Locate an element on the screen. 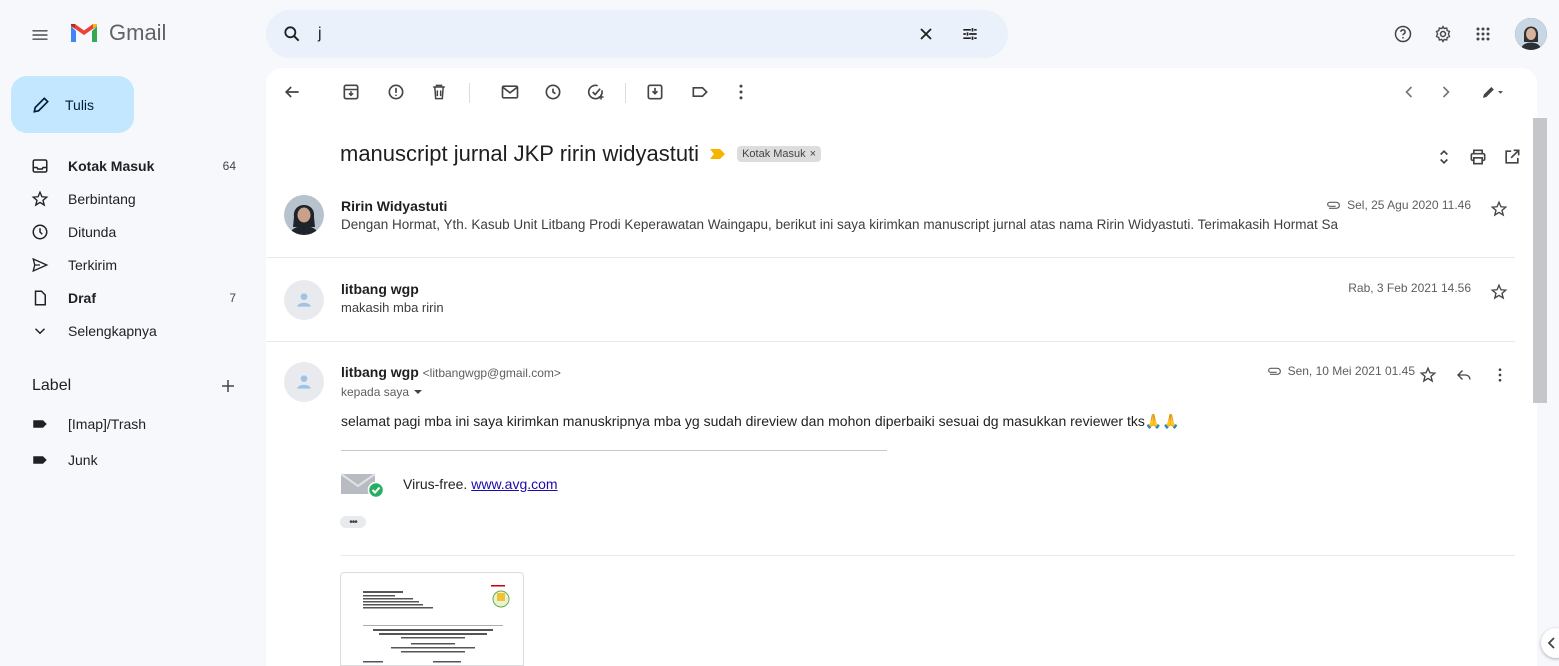 The height and width of the screenshot is (666, 1559). search-button is located at coordinates (292, 34).